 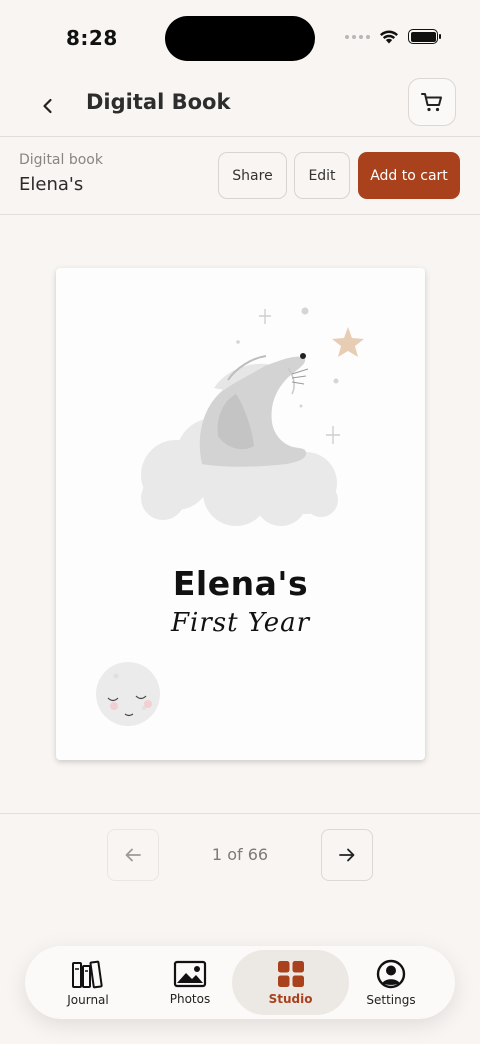 I want to click on cart-button, so click(x=432, y=102).